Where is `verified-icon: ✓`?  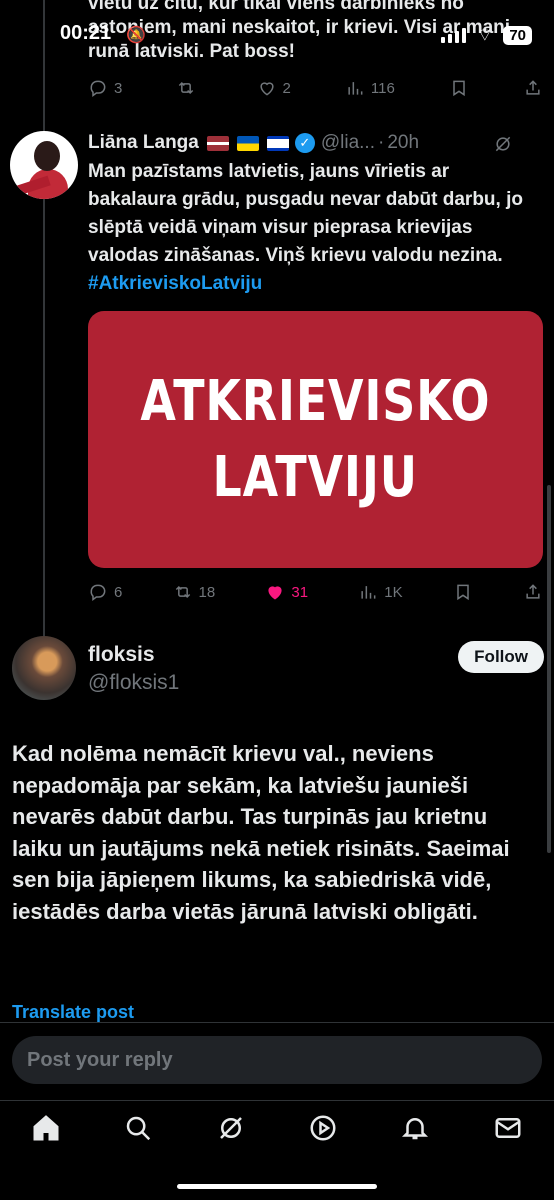
verified-icon: ✓ is located at coordinates (304, 143).